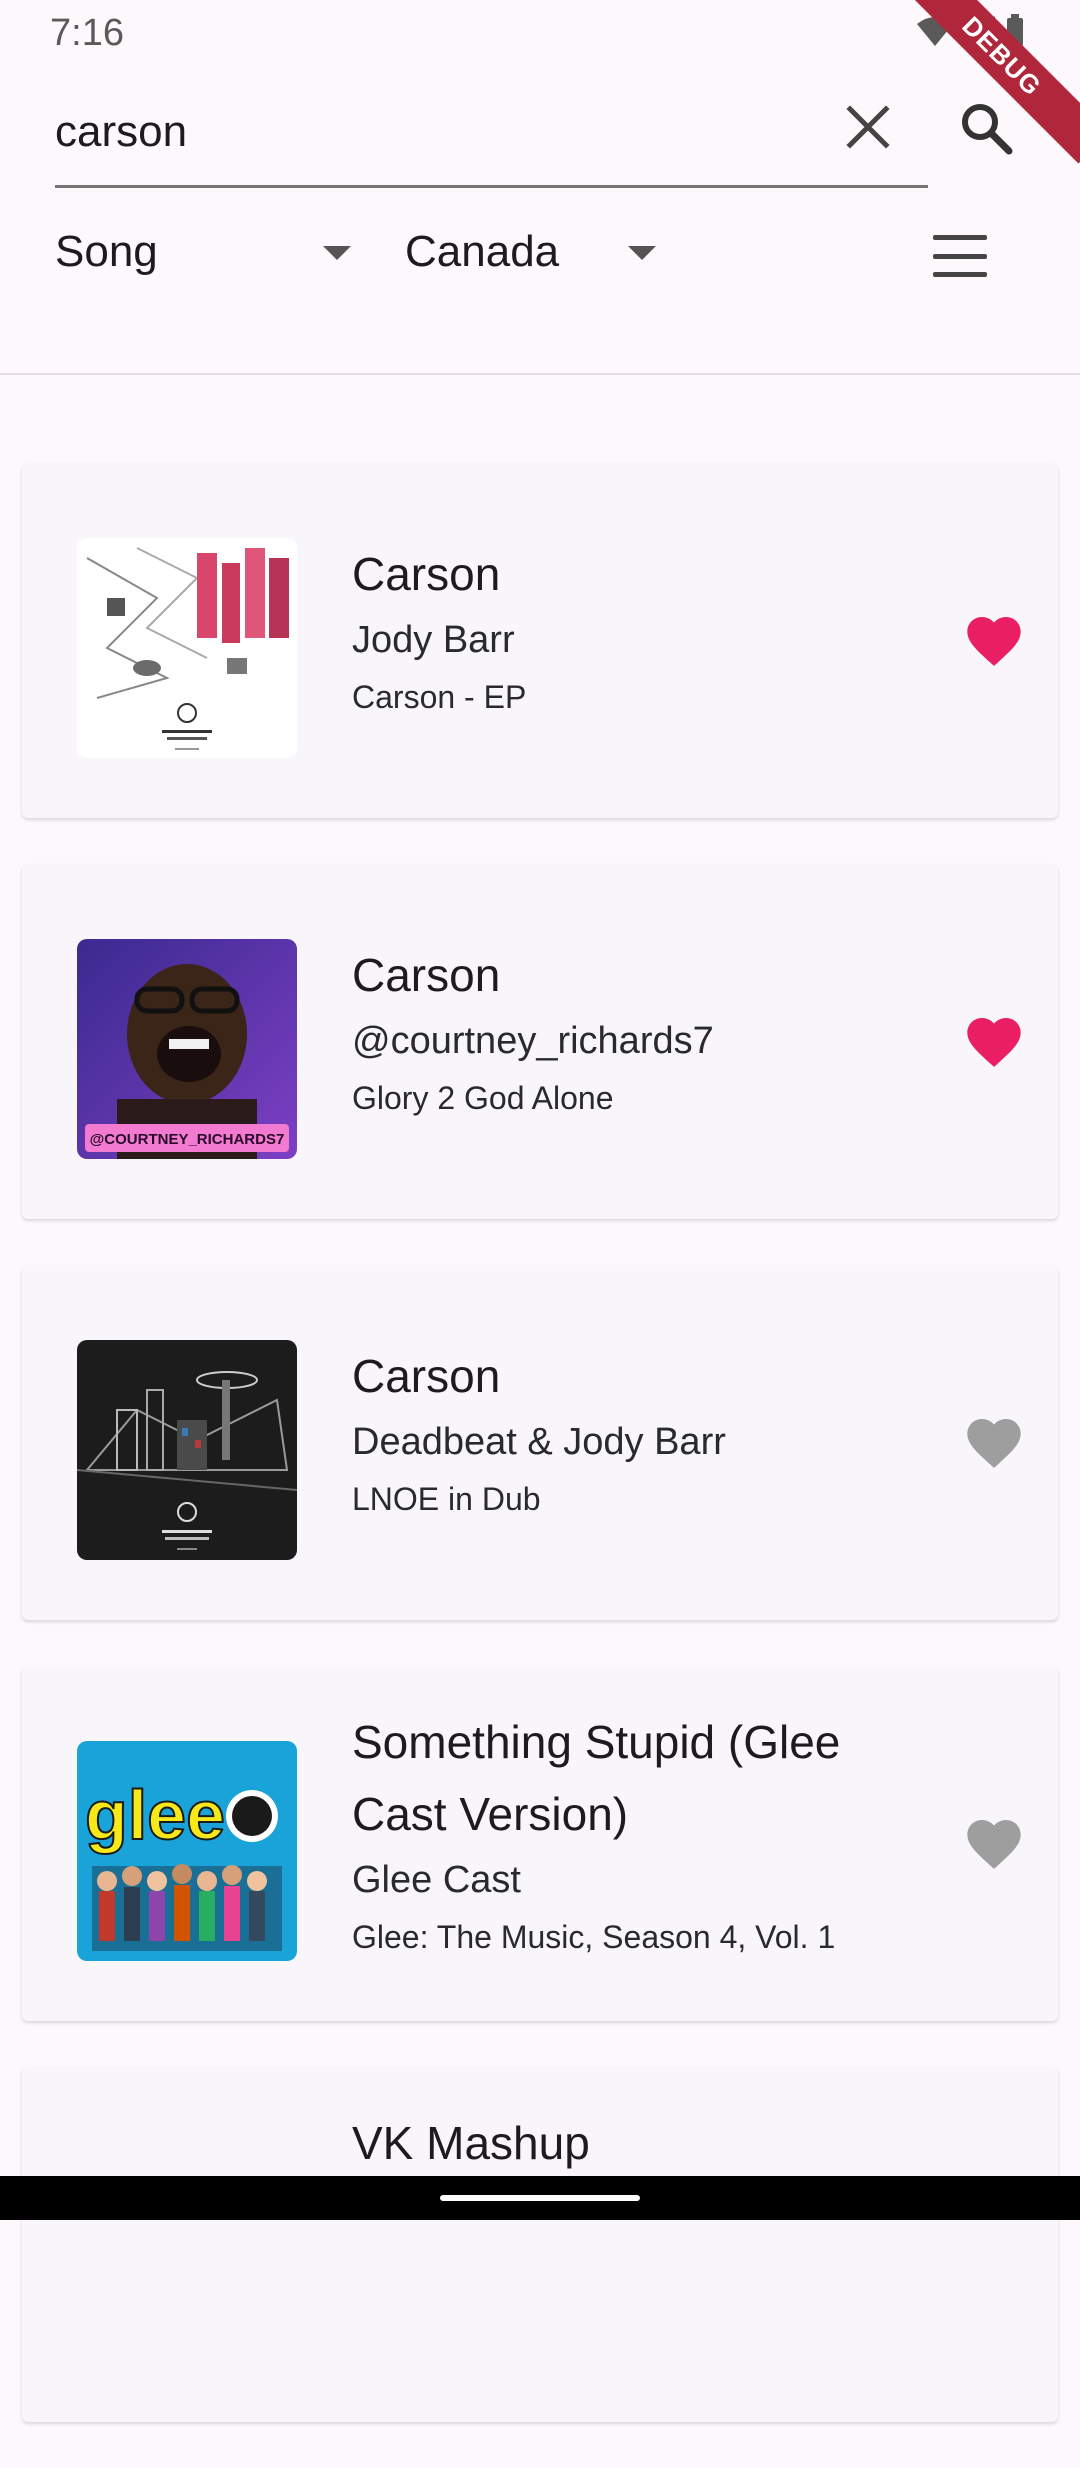 The height and width of the screenshot is (2468, 1080). I want to click on song-album: Glory 2 God Alone, so click(483, 1098).